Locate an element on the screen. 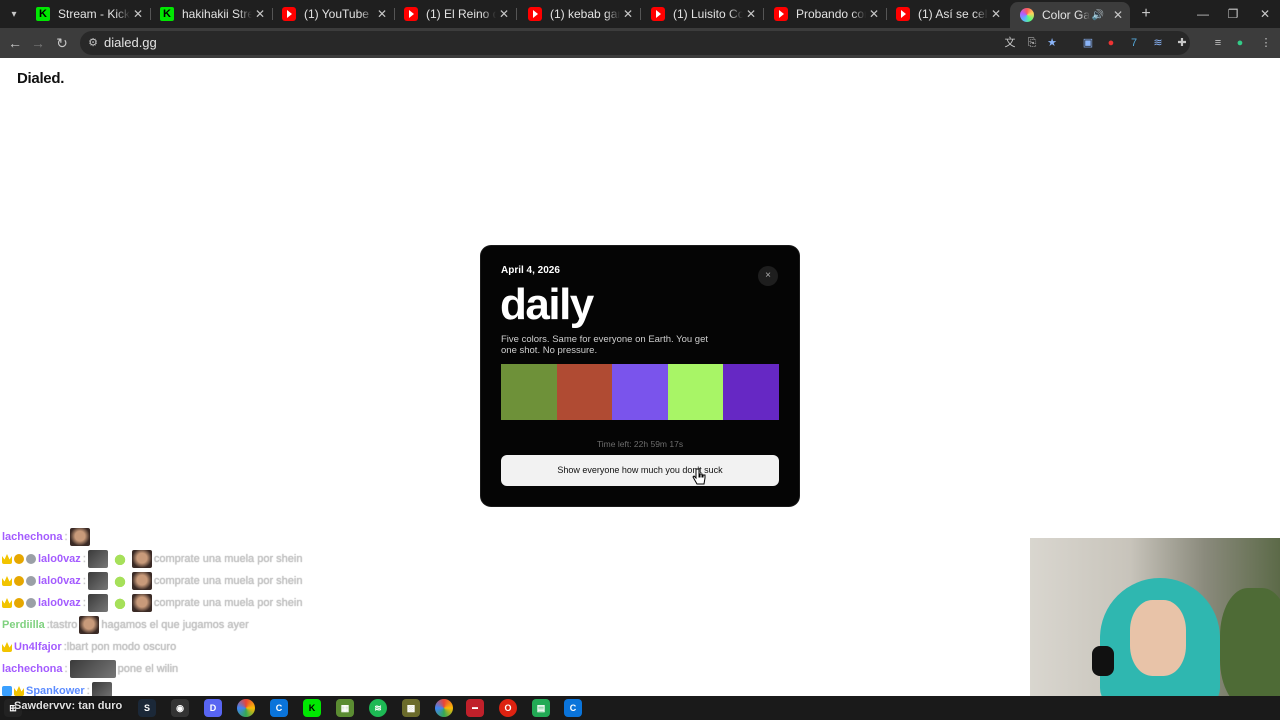 The height and width of the screenshot is (720, 1280). tab-color-game: Color Game — H 🔊 ✕ is located at coordinates (1070, 15).